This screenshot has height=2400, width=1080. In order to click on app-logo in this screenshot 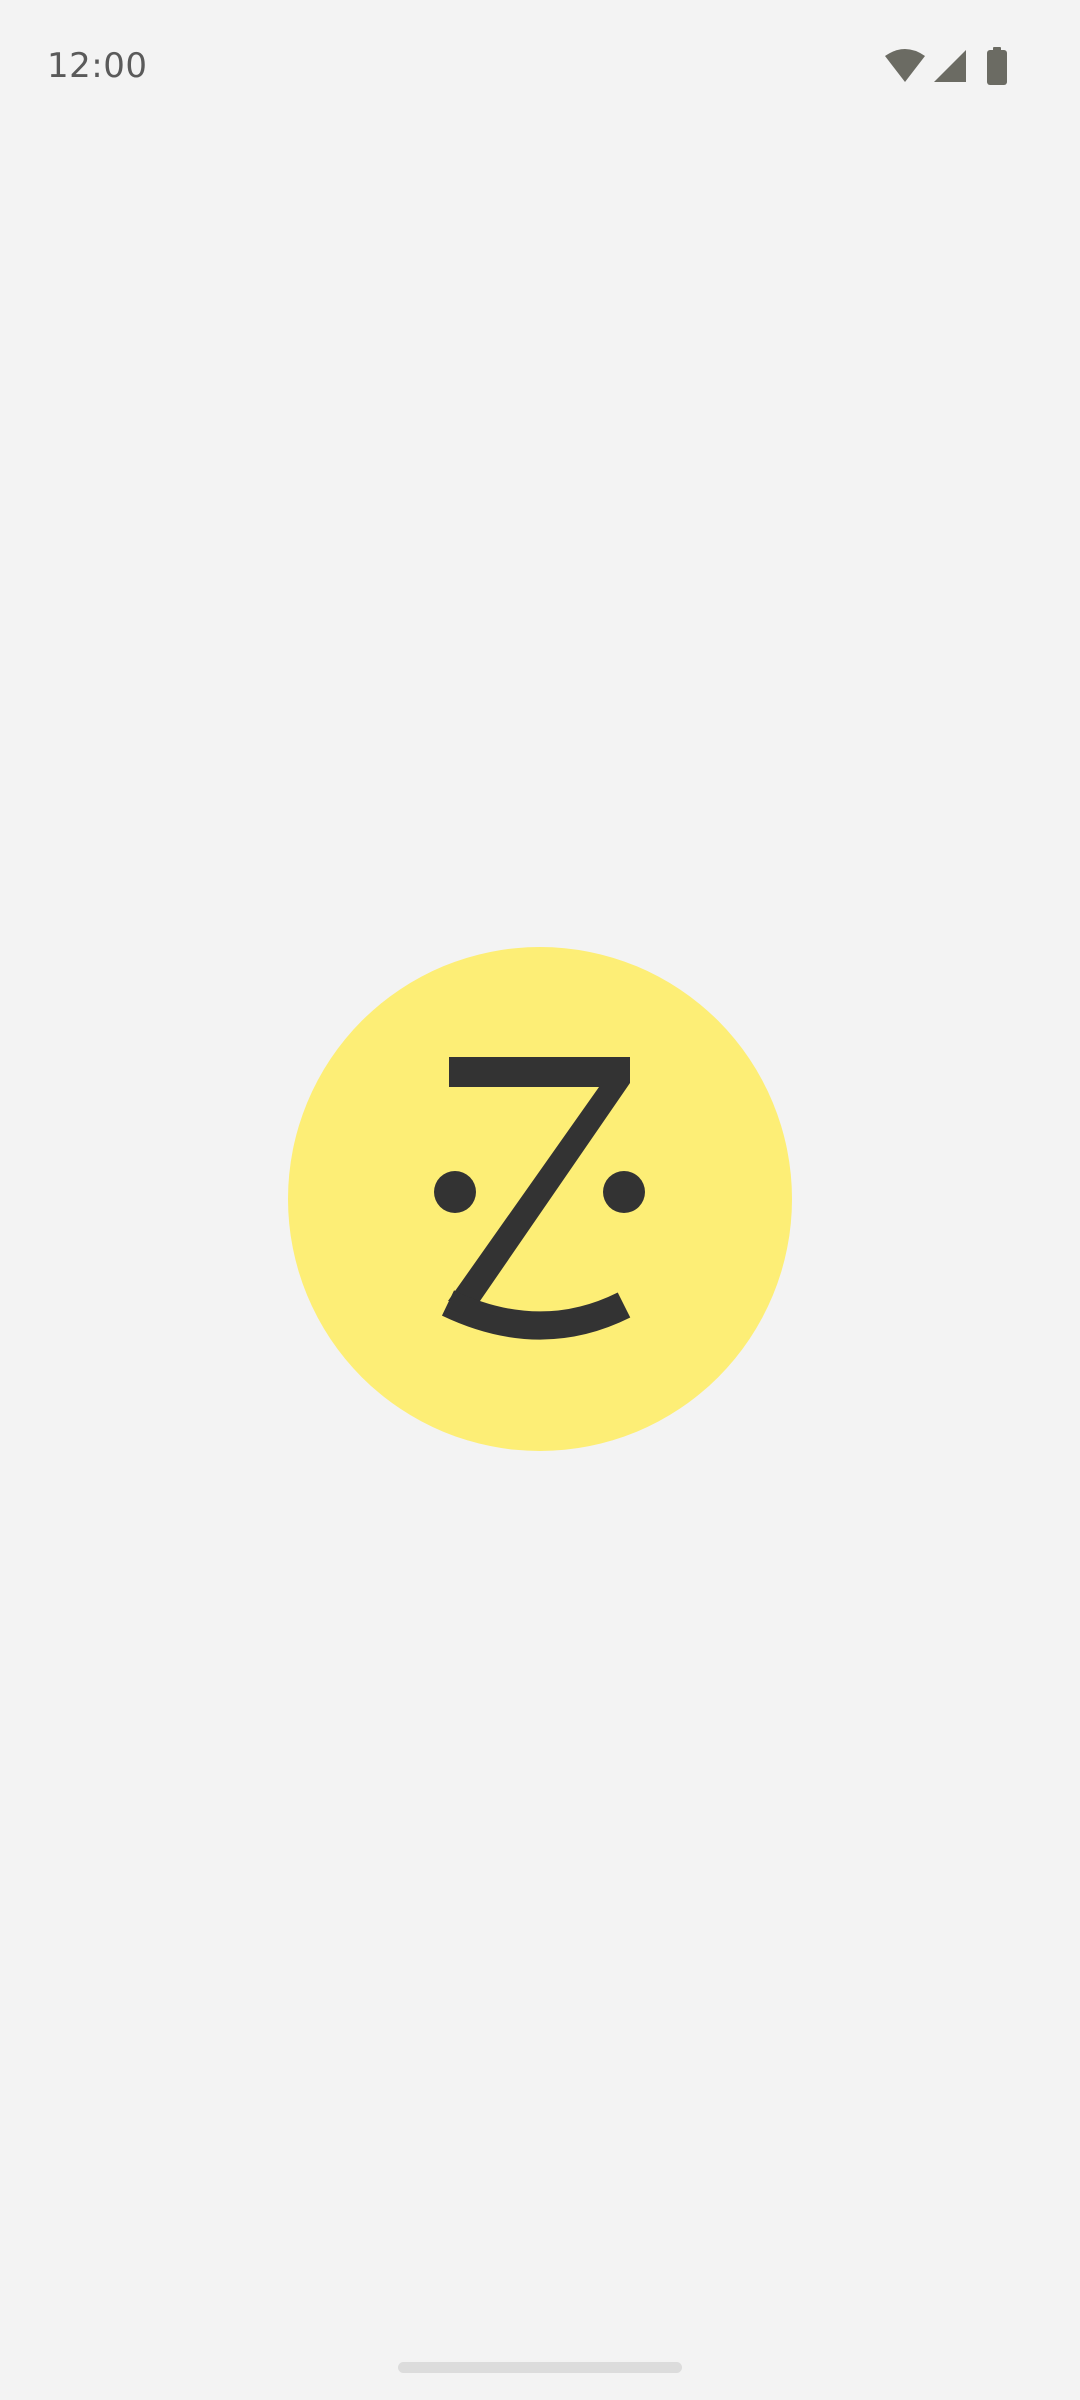, I will do `click(540, 1199)`.